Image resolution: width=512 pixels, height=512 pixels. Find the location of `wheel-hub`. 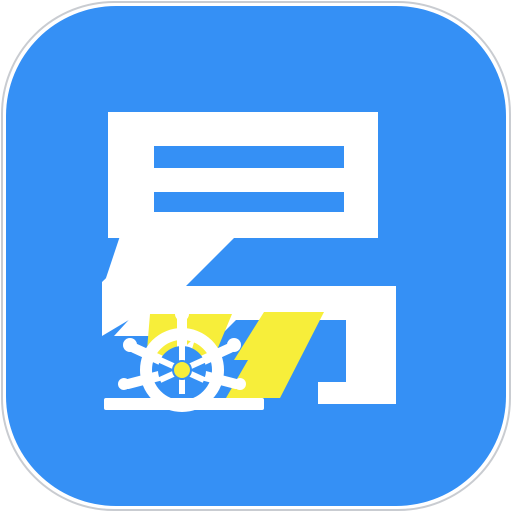

wheel-hub is located at coordinates (182, 370).